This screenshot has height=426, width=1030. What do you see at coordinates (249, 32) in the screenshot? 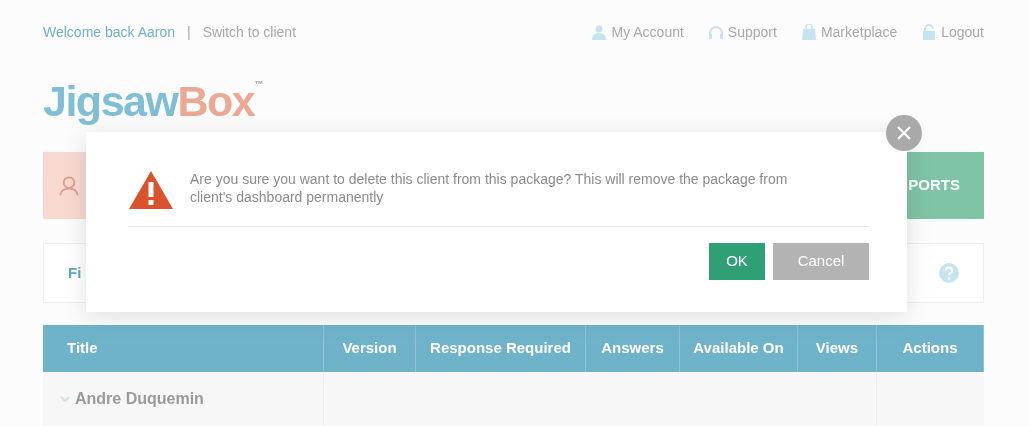
I see `switch-client-link: Switch to client` at bounding box center [249, 32].